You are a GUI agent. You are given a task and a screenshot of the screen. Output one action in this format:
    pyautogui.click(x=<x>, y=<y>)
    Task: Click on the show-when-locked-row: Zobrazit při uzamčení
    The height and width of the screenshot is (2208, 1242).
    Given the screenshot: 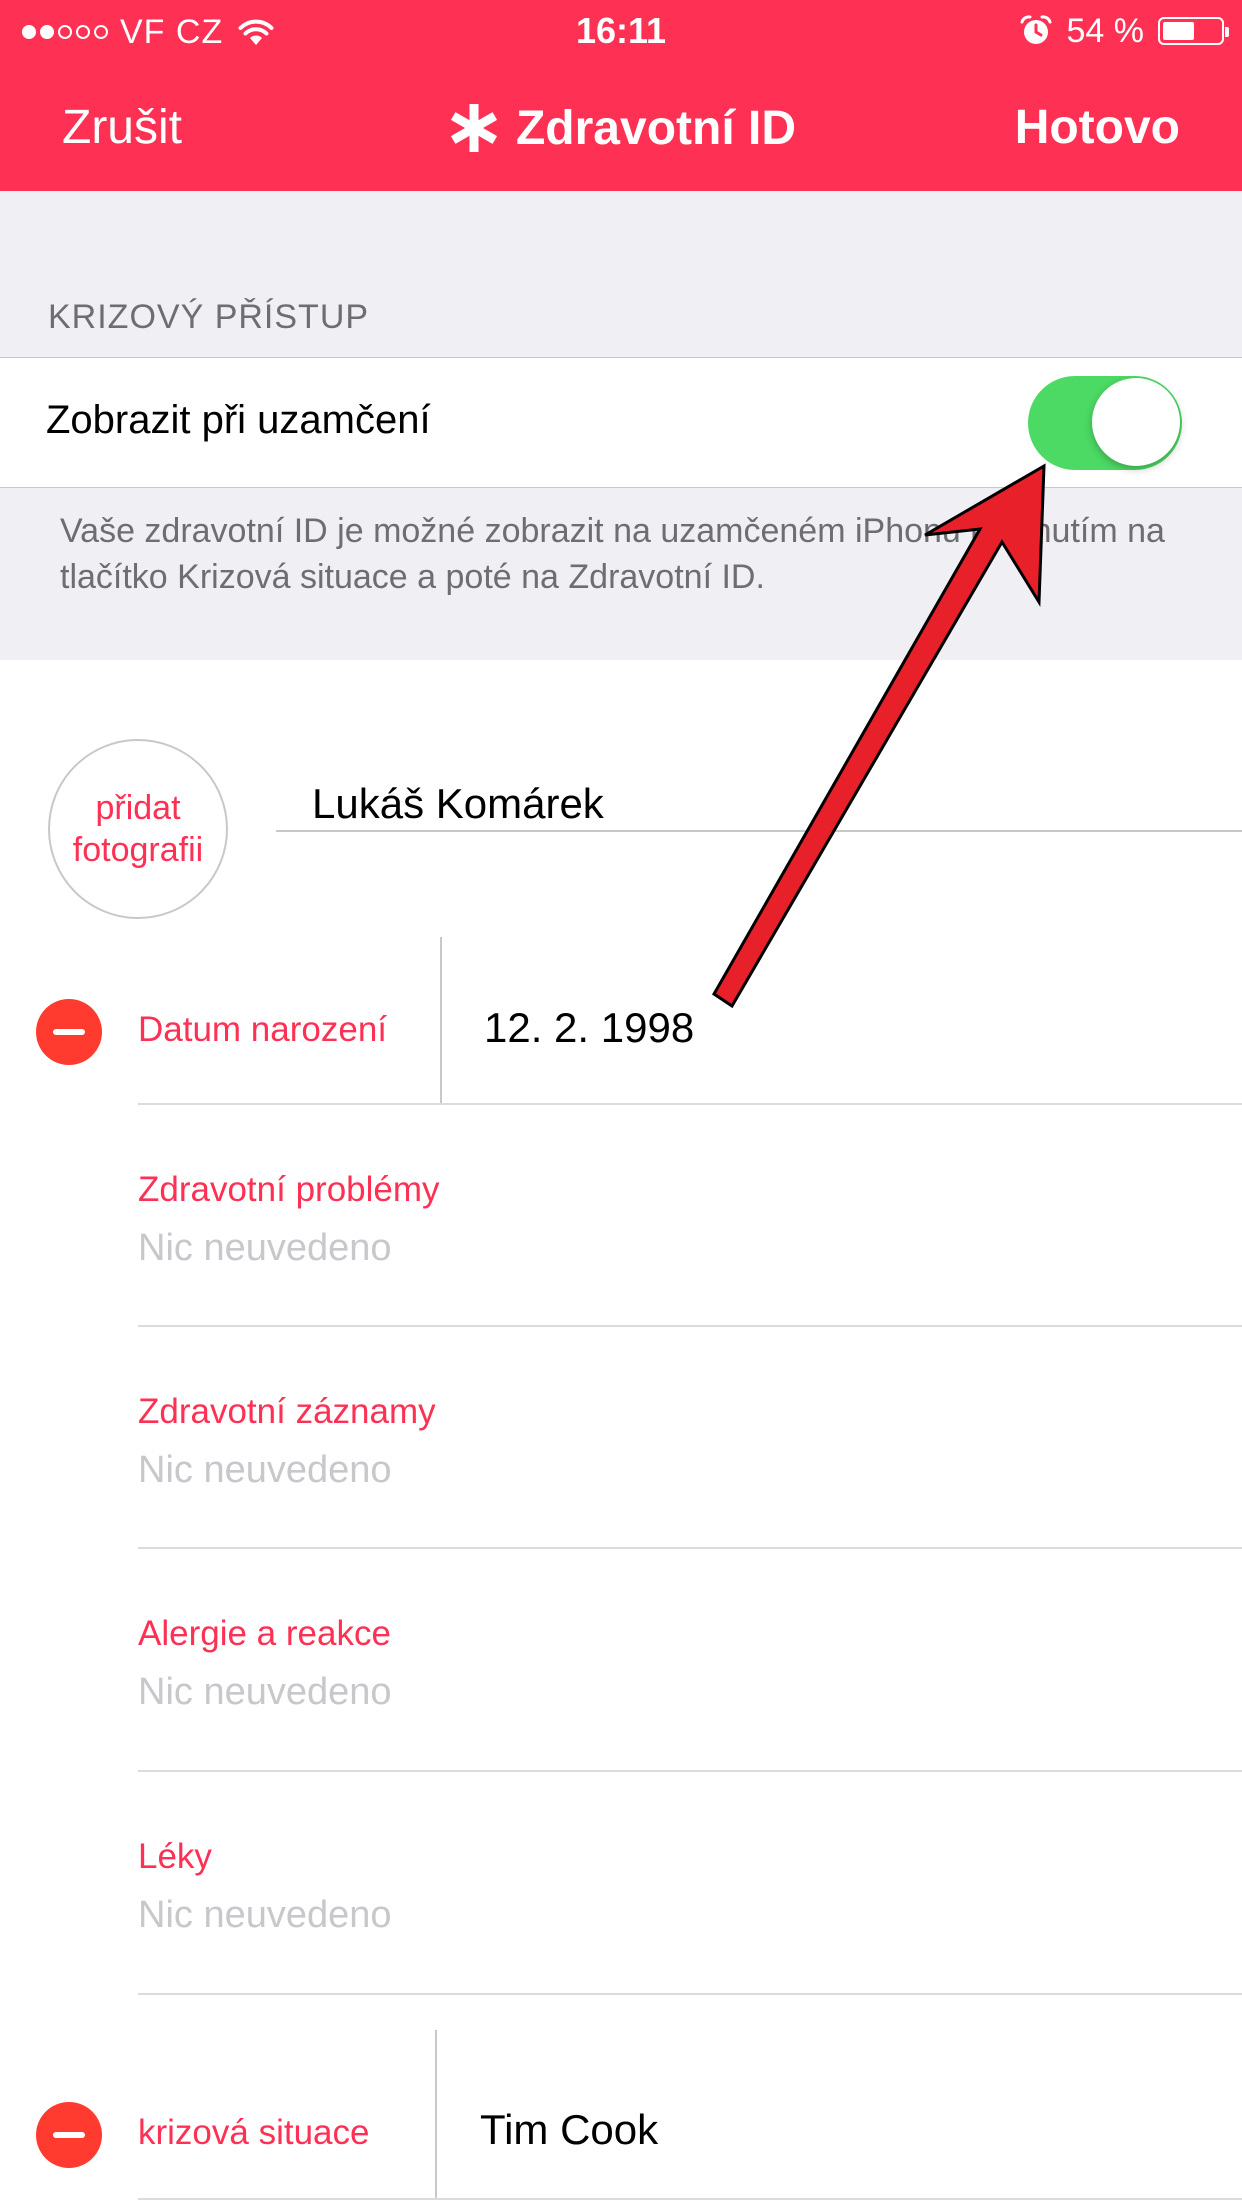 What is the action you would take?
    pyautogui.click(x=621, y=422)
    